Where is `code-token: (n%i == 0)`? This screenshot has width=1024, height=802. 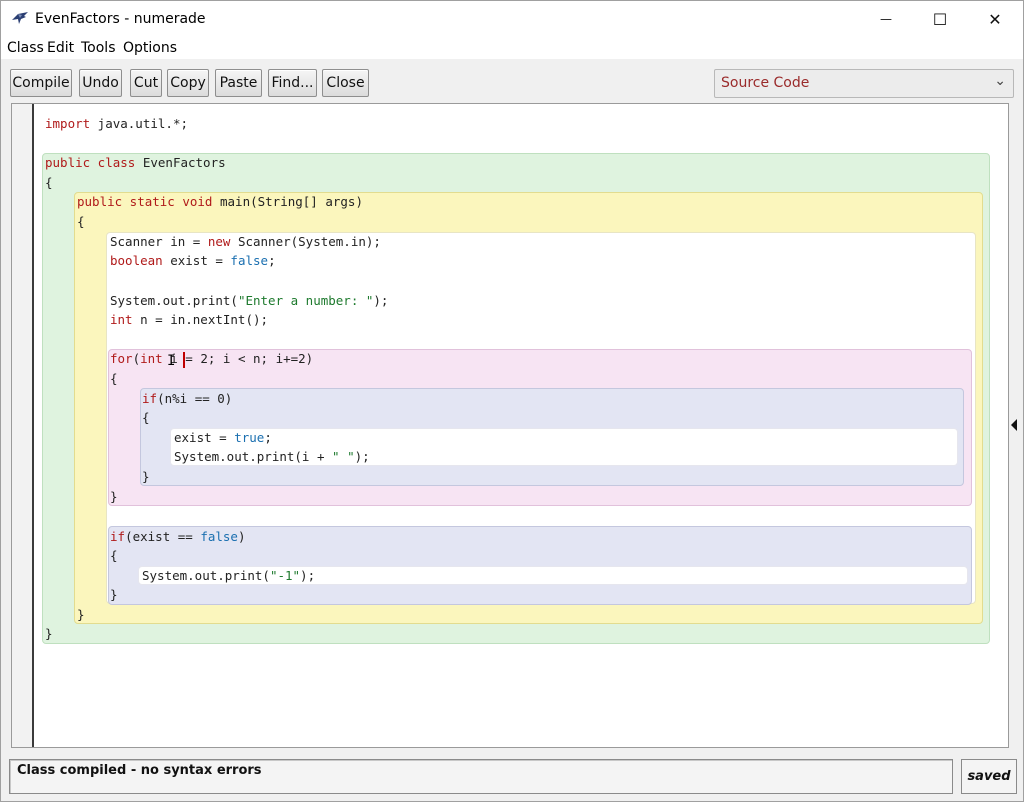 code-token: (n%i == 0) is located at coordinates (195, 398).